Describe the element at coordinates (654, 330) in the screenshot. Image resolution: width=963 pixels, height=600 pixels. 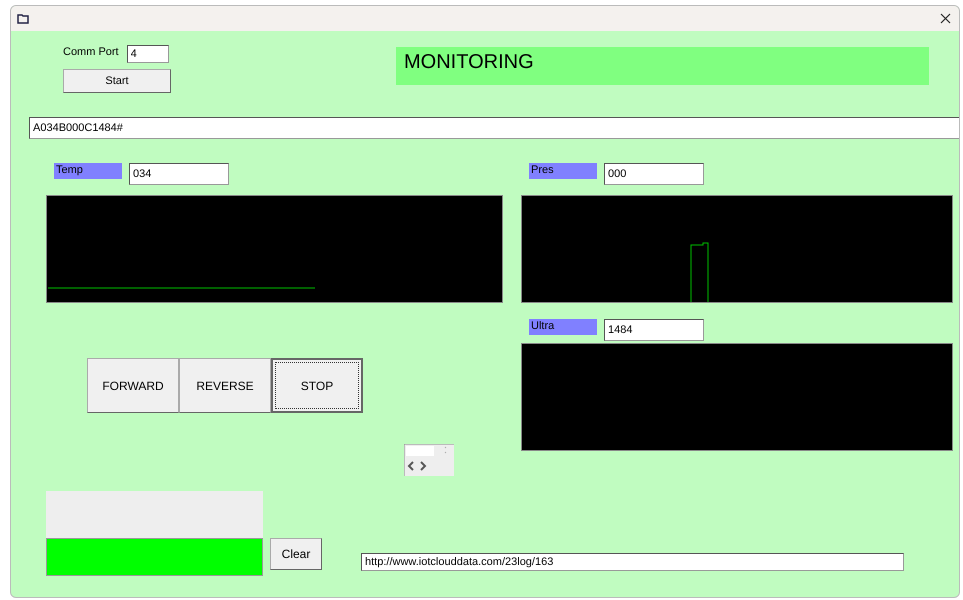
I see `sensor-value-field: 1484` at that location.